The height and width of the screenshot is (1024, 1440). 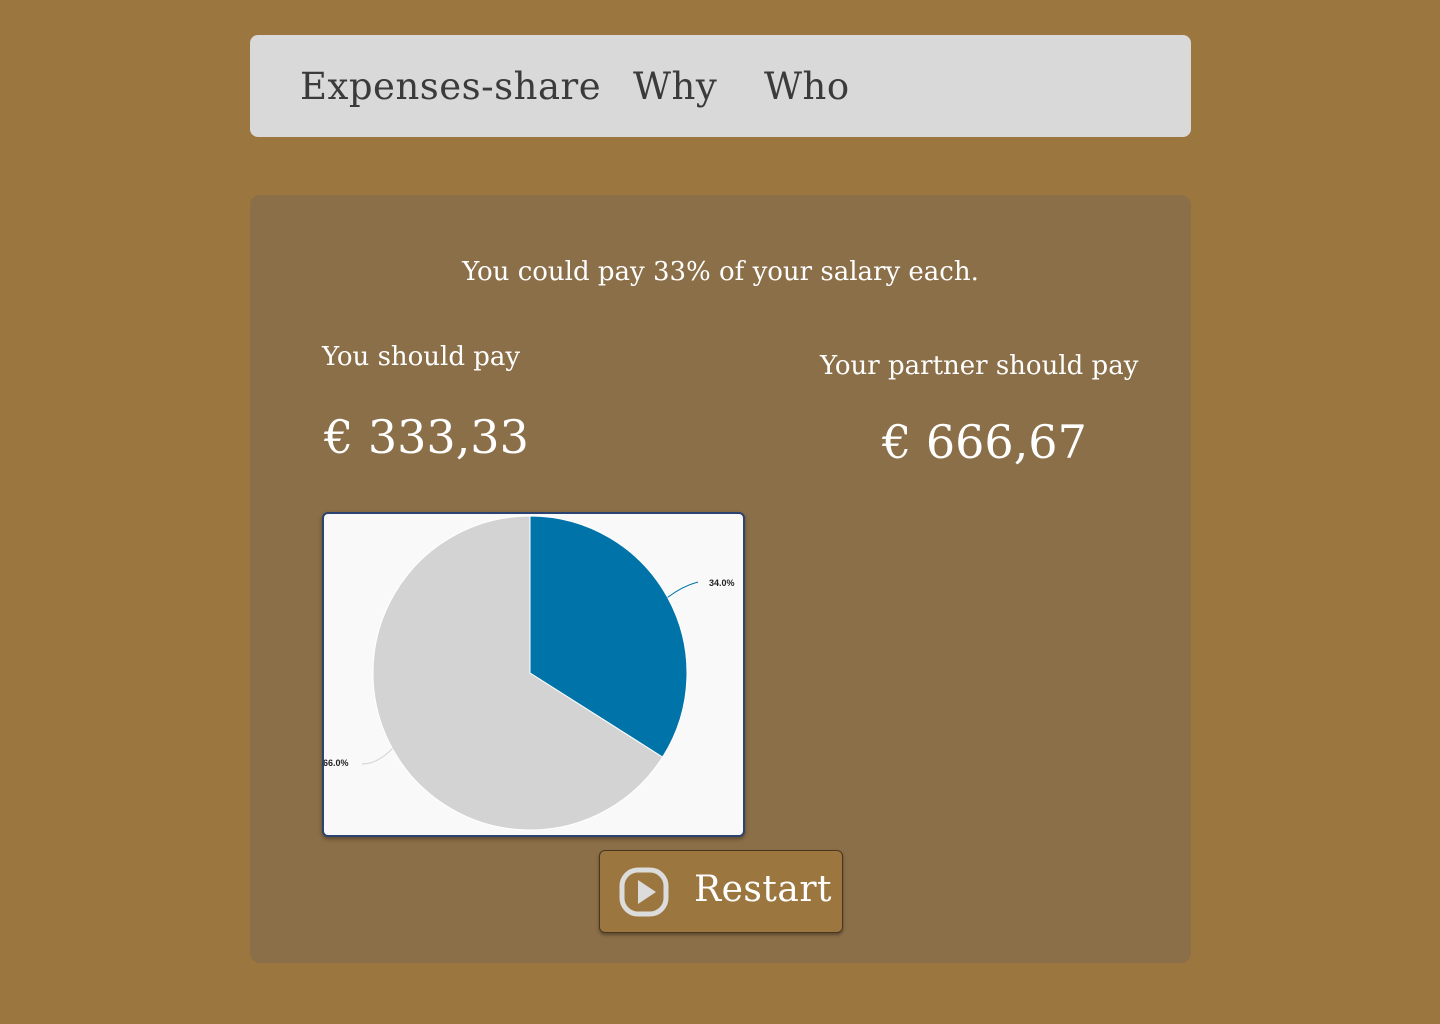 I want to click on pie-data-label: 34.0%, so click(x=722, y=583).